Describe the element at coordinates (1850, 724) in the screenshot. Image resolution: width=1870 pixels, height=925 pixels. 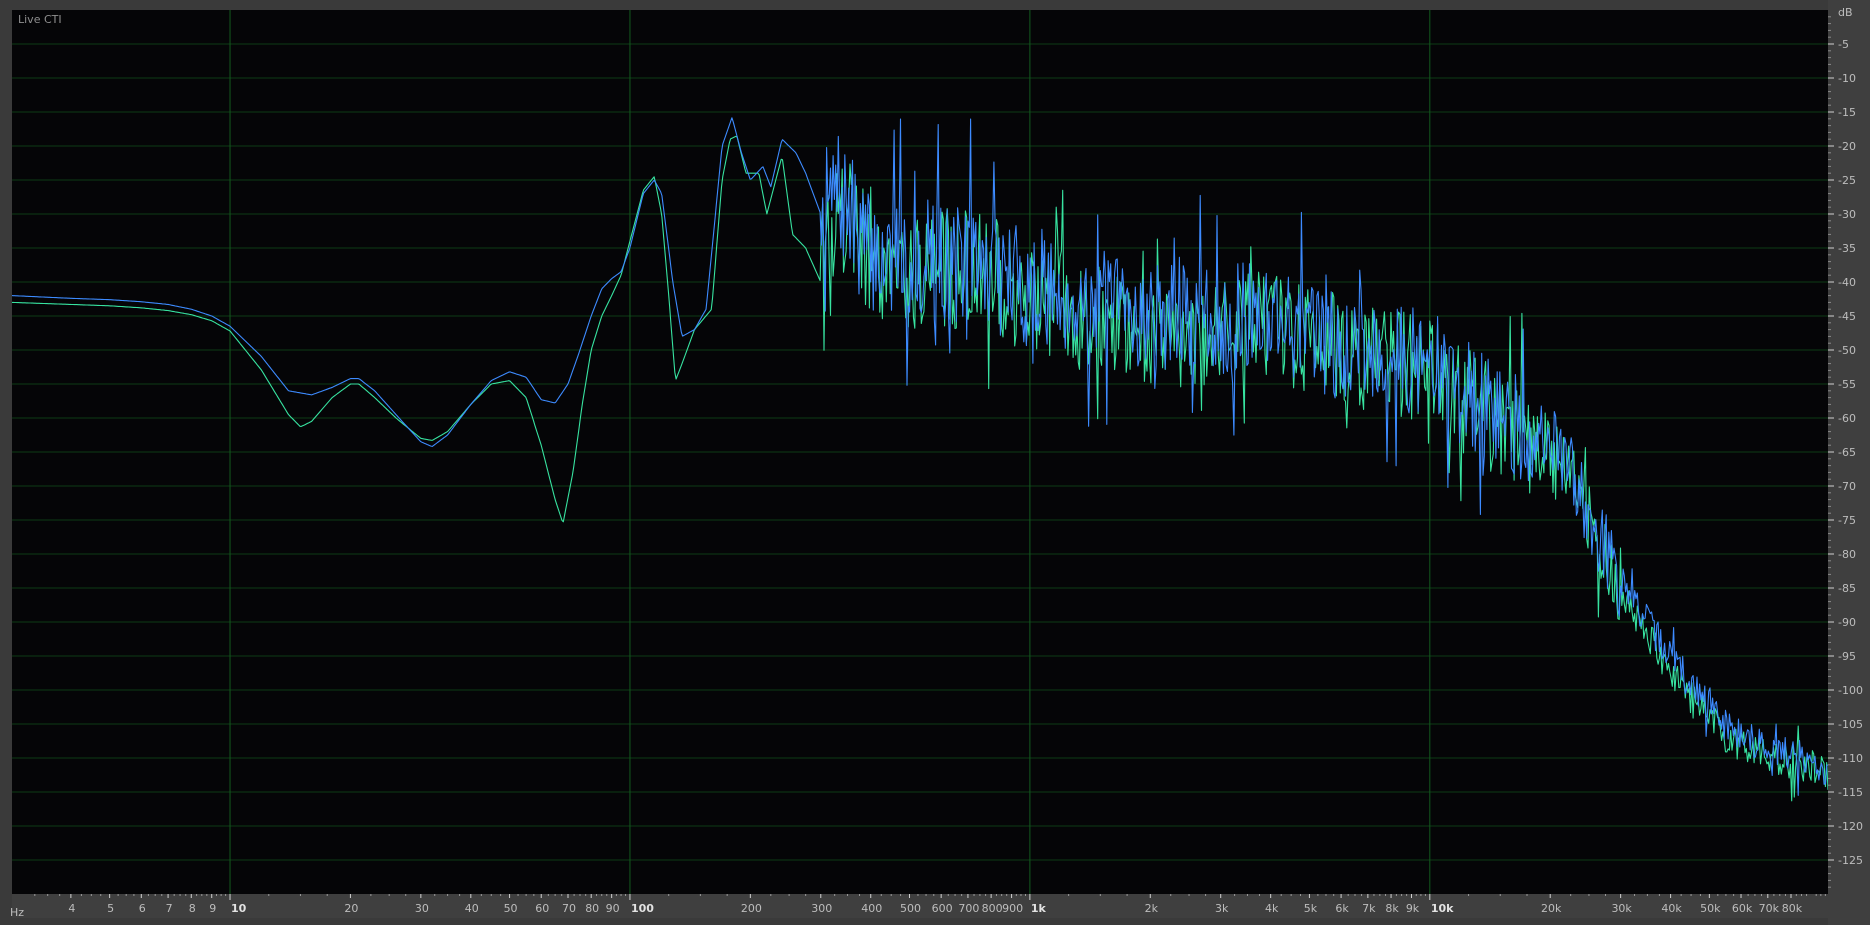
I see `y-tick-label: -105` at that location.